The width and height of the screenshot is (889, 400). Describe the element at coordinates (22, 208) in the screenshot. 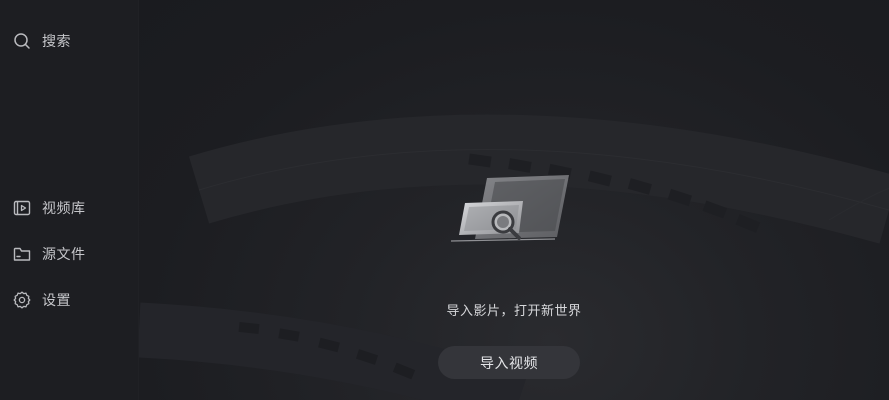

I see `video-library-icon` at that location.